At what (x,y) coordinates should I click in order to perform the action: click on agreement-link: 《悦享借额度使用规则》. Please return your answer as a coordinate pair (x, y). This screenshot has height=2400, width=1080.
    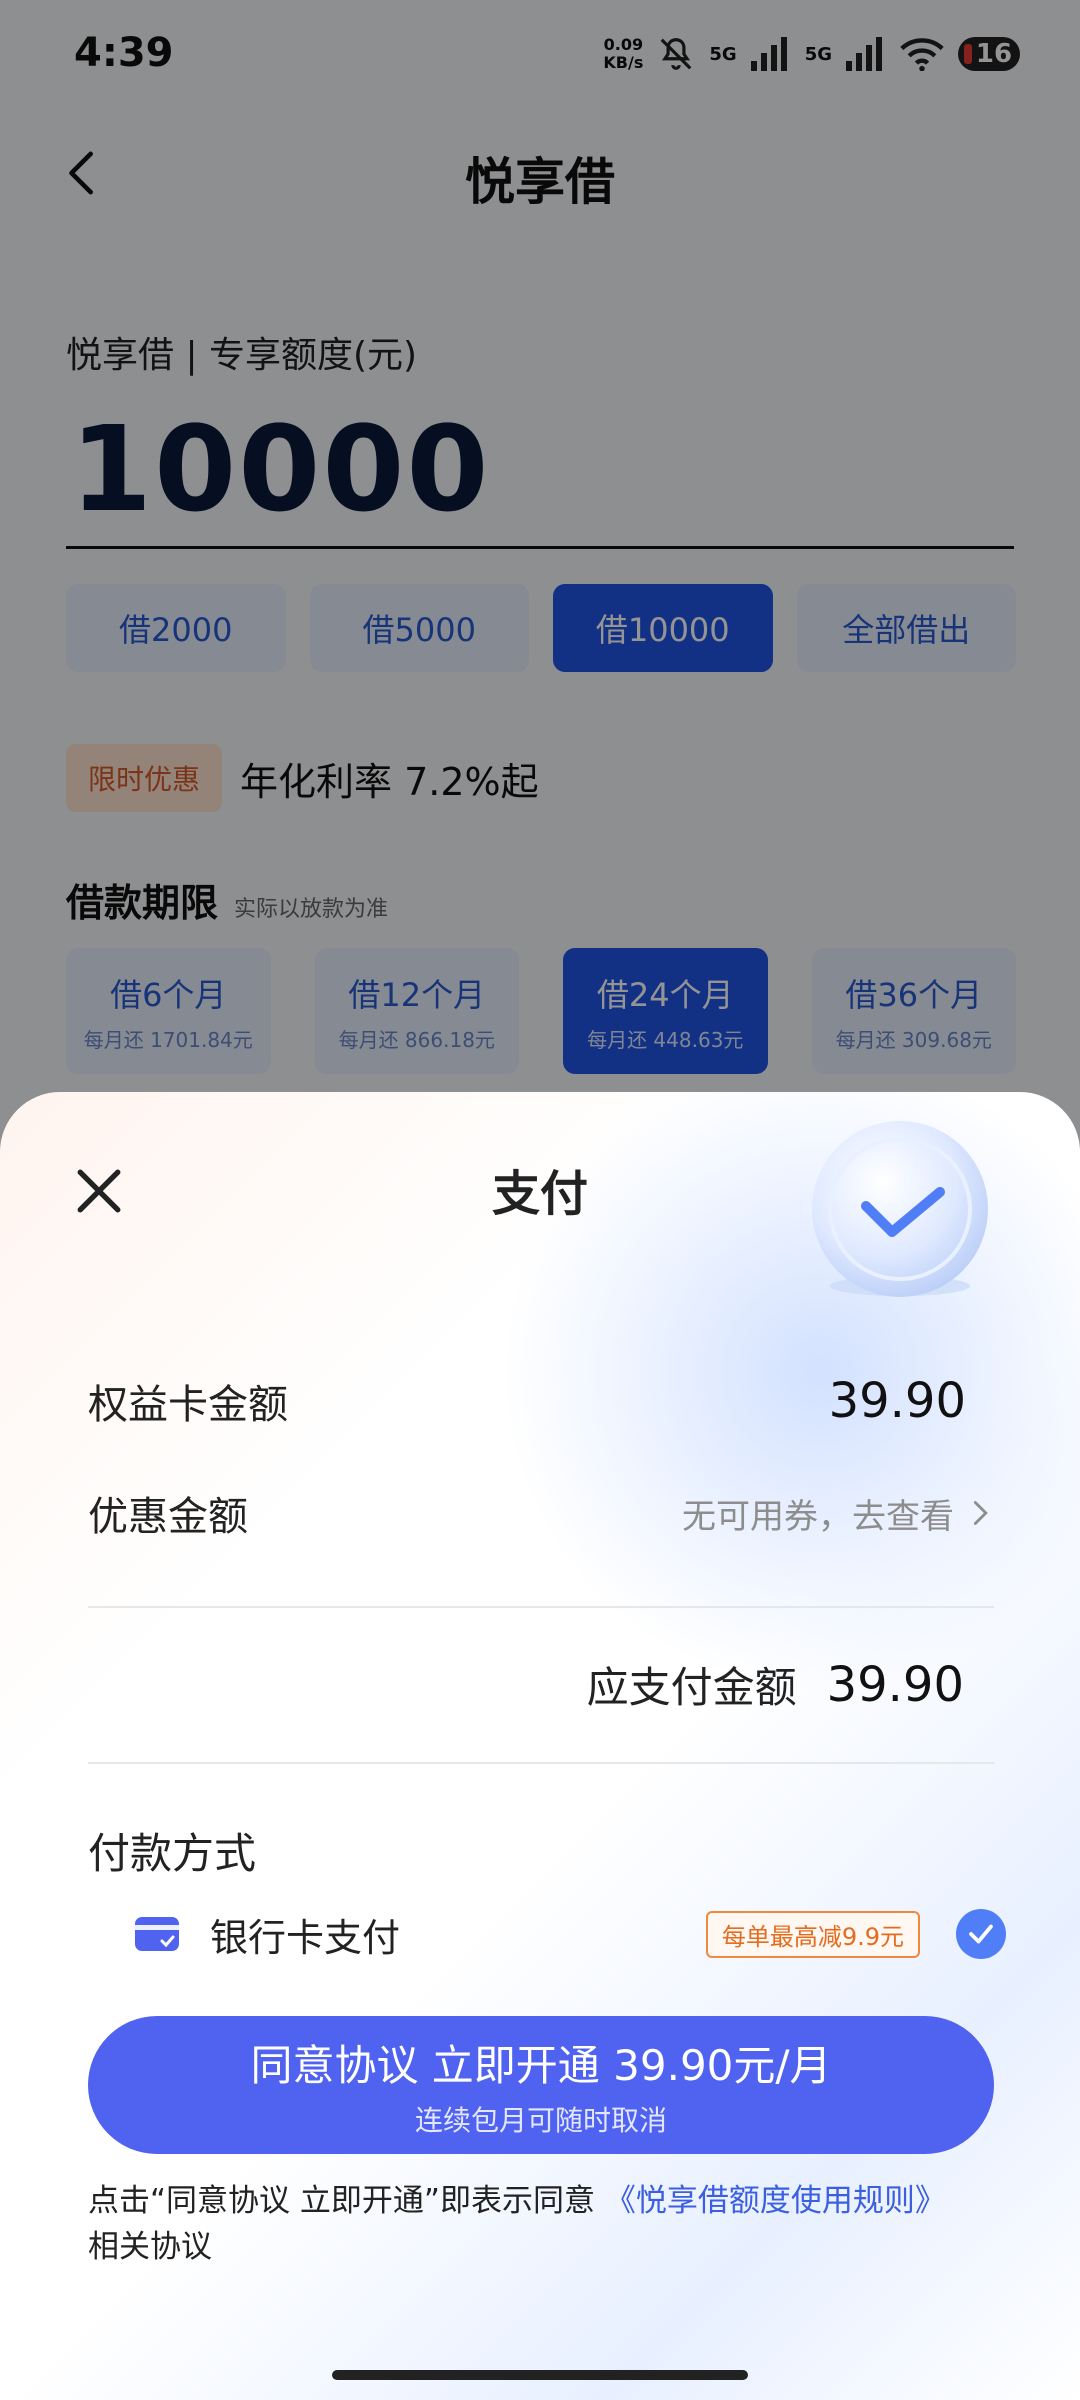
    Looking at the image, I should click on (775, 2201).